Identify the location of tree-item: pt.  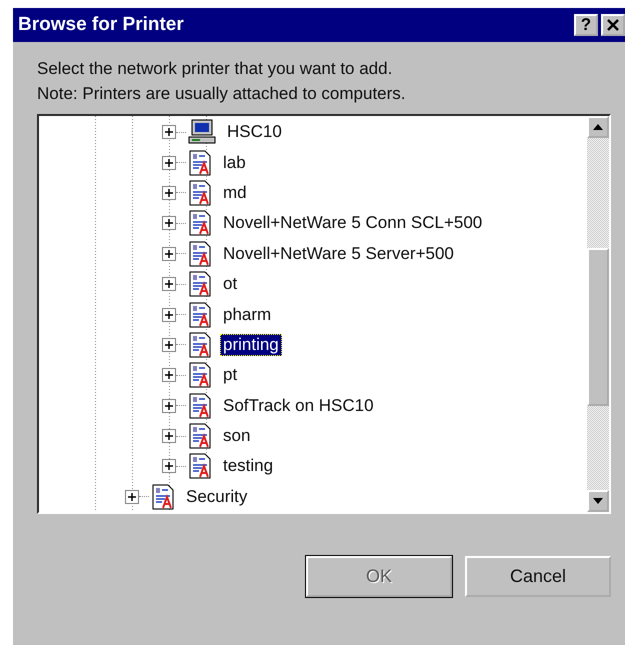
(230, 375).